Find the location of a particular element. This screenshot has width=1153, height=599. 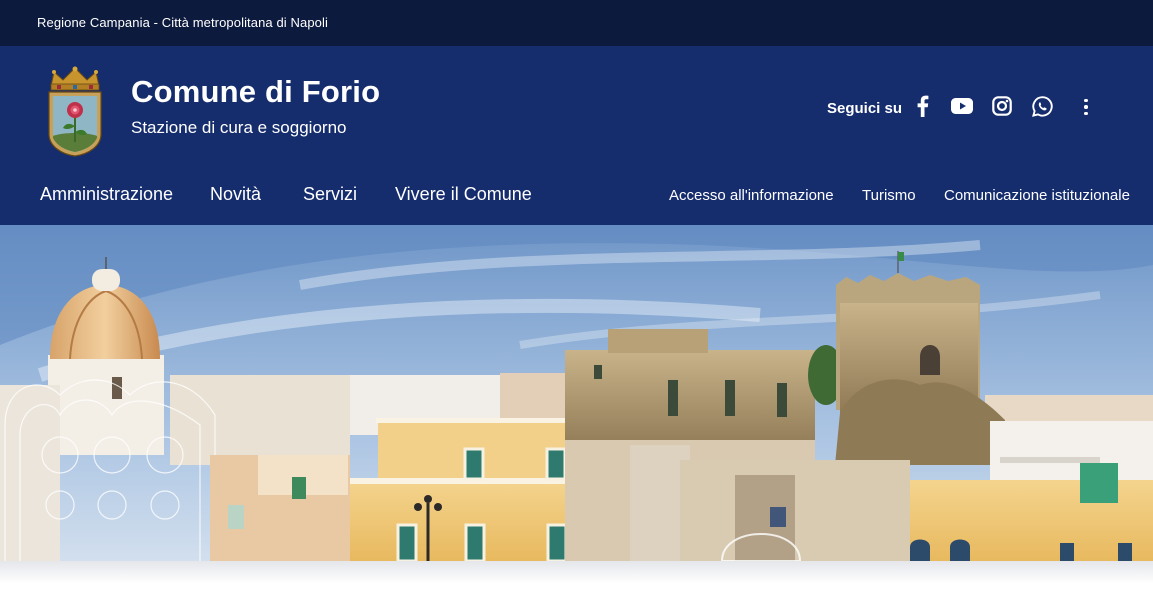

nav-item-amministrazione: Amministrazione is located at coordinates (106, 194).